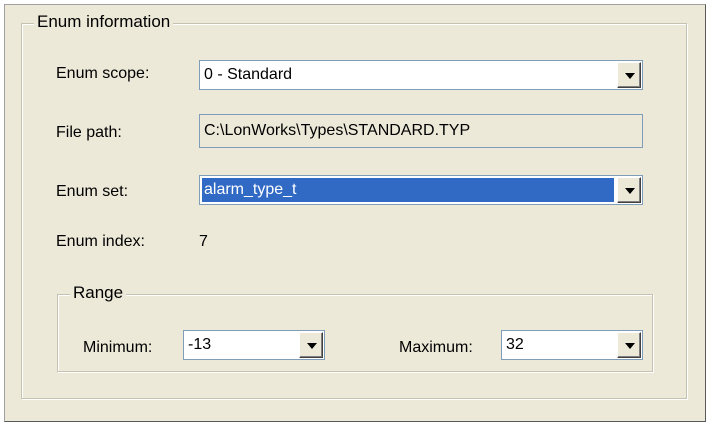 Image resolution: width=718 pixels, height=427 pixels. What do you see at coordinates (515, 344) in the screenshot?
I see `maximum-value: 32` at bounding box center [515, 344].